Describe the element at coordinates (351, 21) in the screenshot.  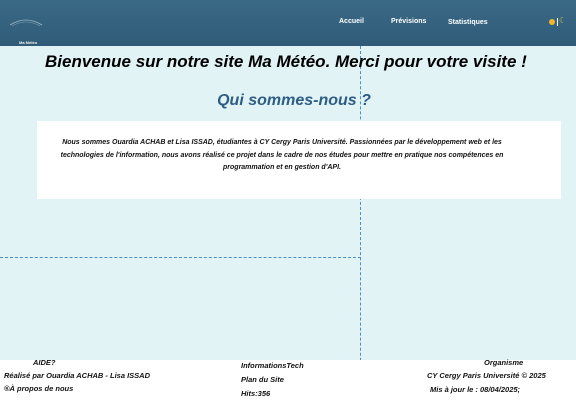
I see `nav-home-link: Accueil` at that location.